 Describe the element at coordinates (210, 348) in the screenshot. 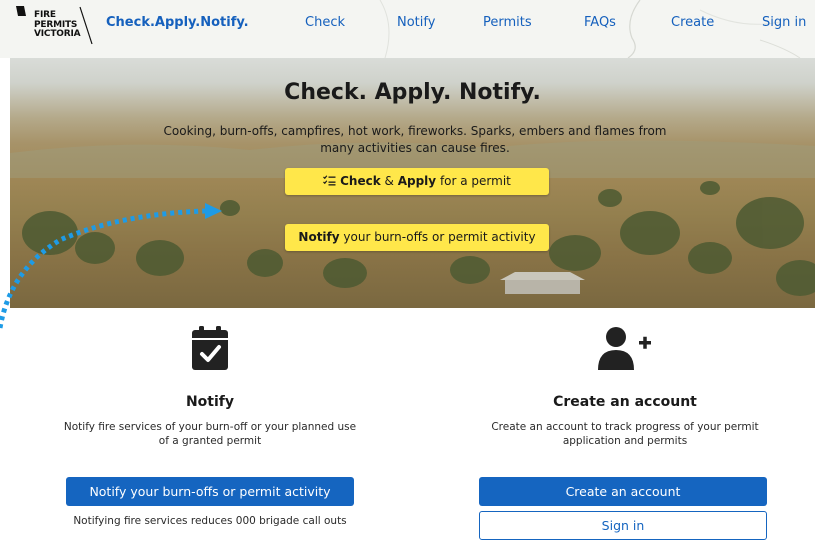

I see `calendar-check-icon` at that location.